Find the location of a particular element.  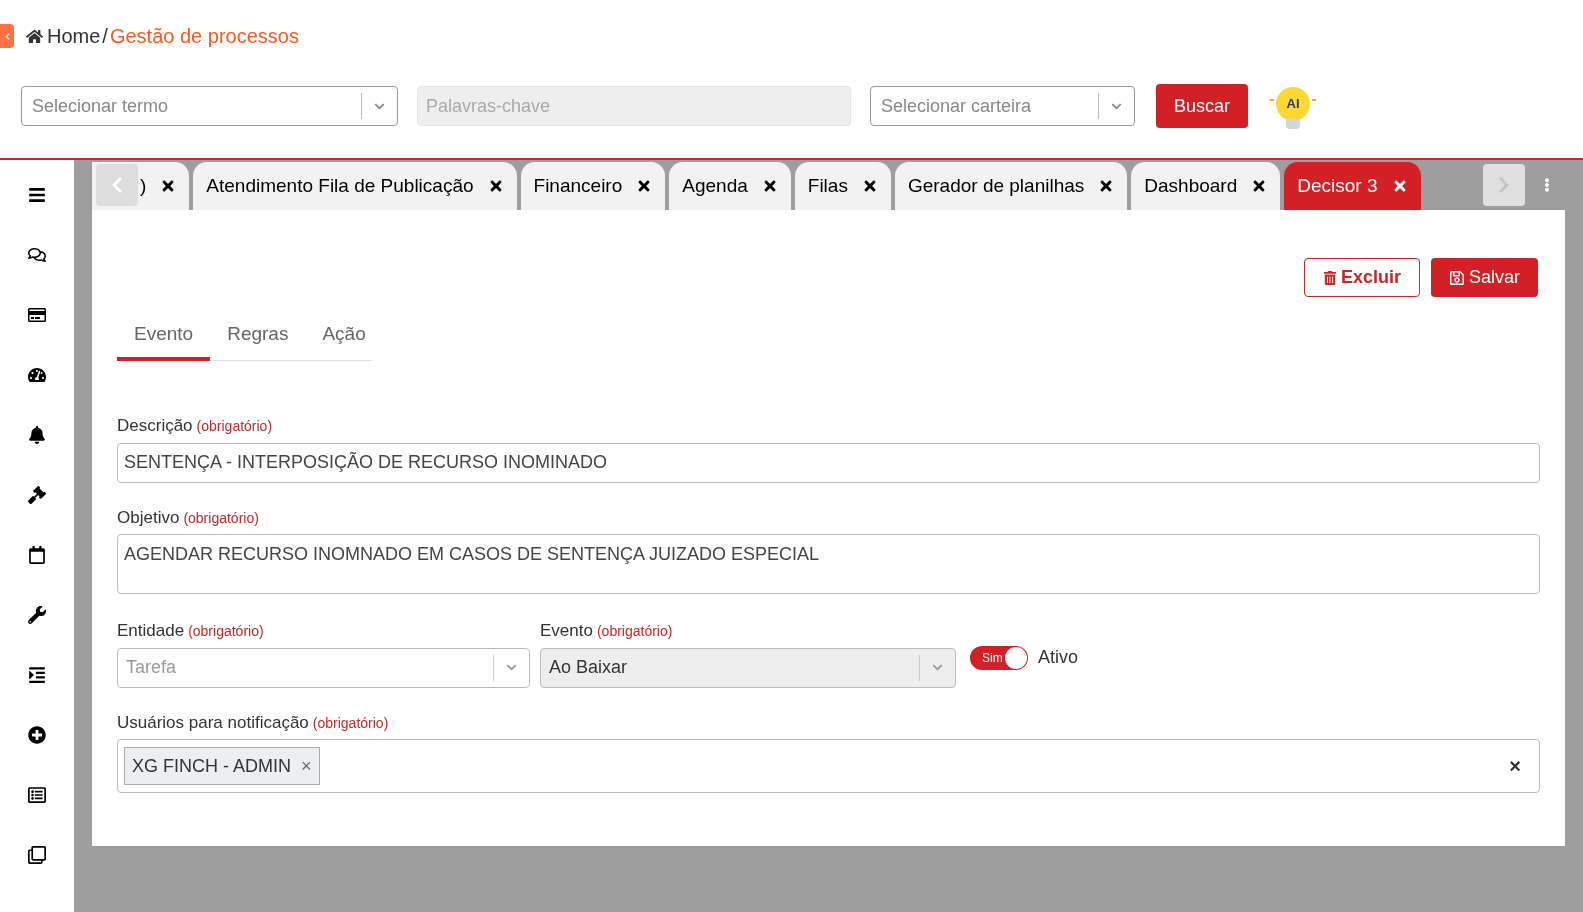

form-tab: Regras is located at coordinates (258, 336).